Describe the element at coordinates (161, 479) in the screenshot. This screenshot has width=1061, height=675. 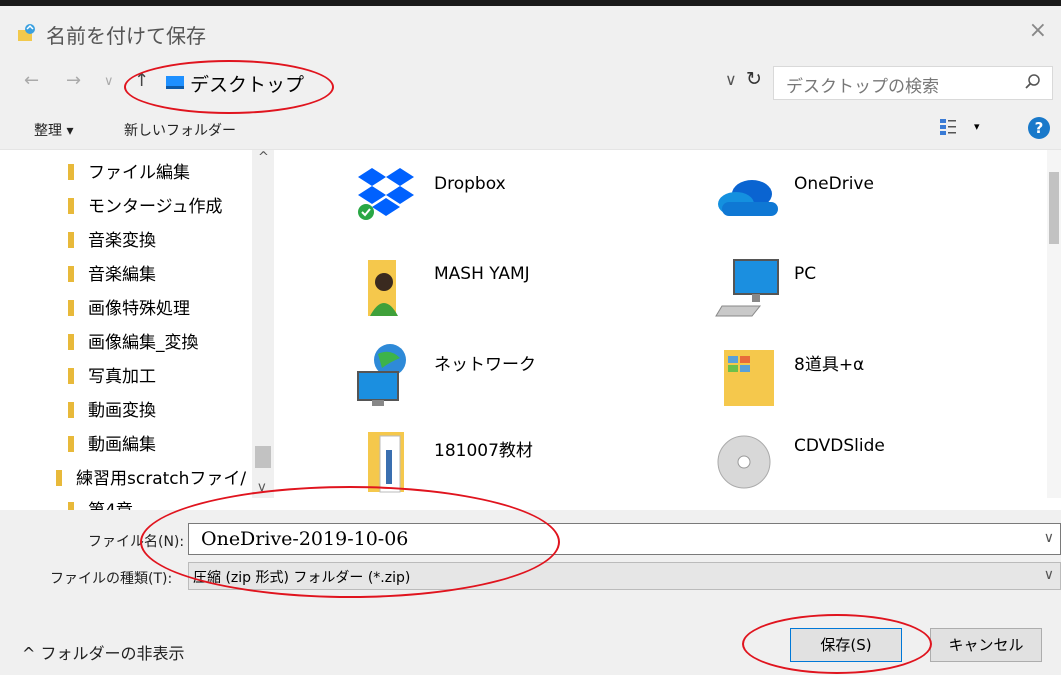
I see `sidebar-item-label: 練習用scratchファイ/` at that location.